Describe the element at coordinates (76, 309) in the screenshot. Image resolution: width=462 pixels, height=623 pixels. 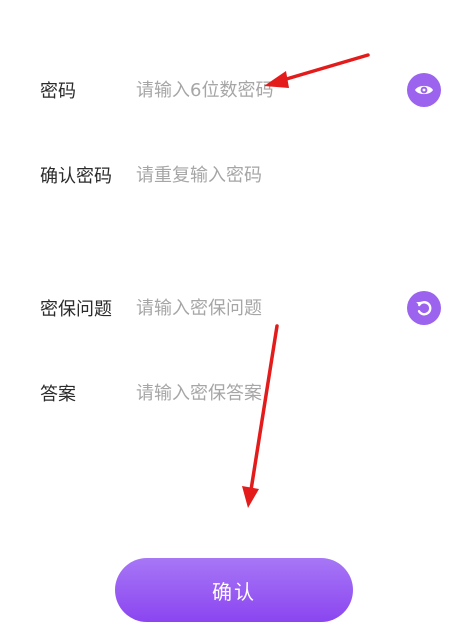
I see `security-question-label: 密保问题` at that location.